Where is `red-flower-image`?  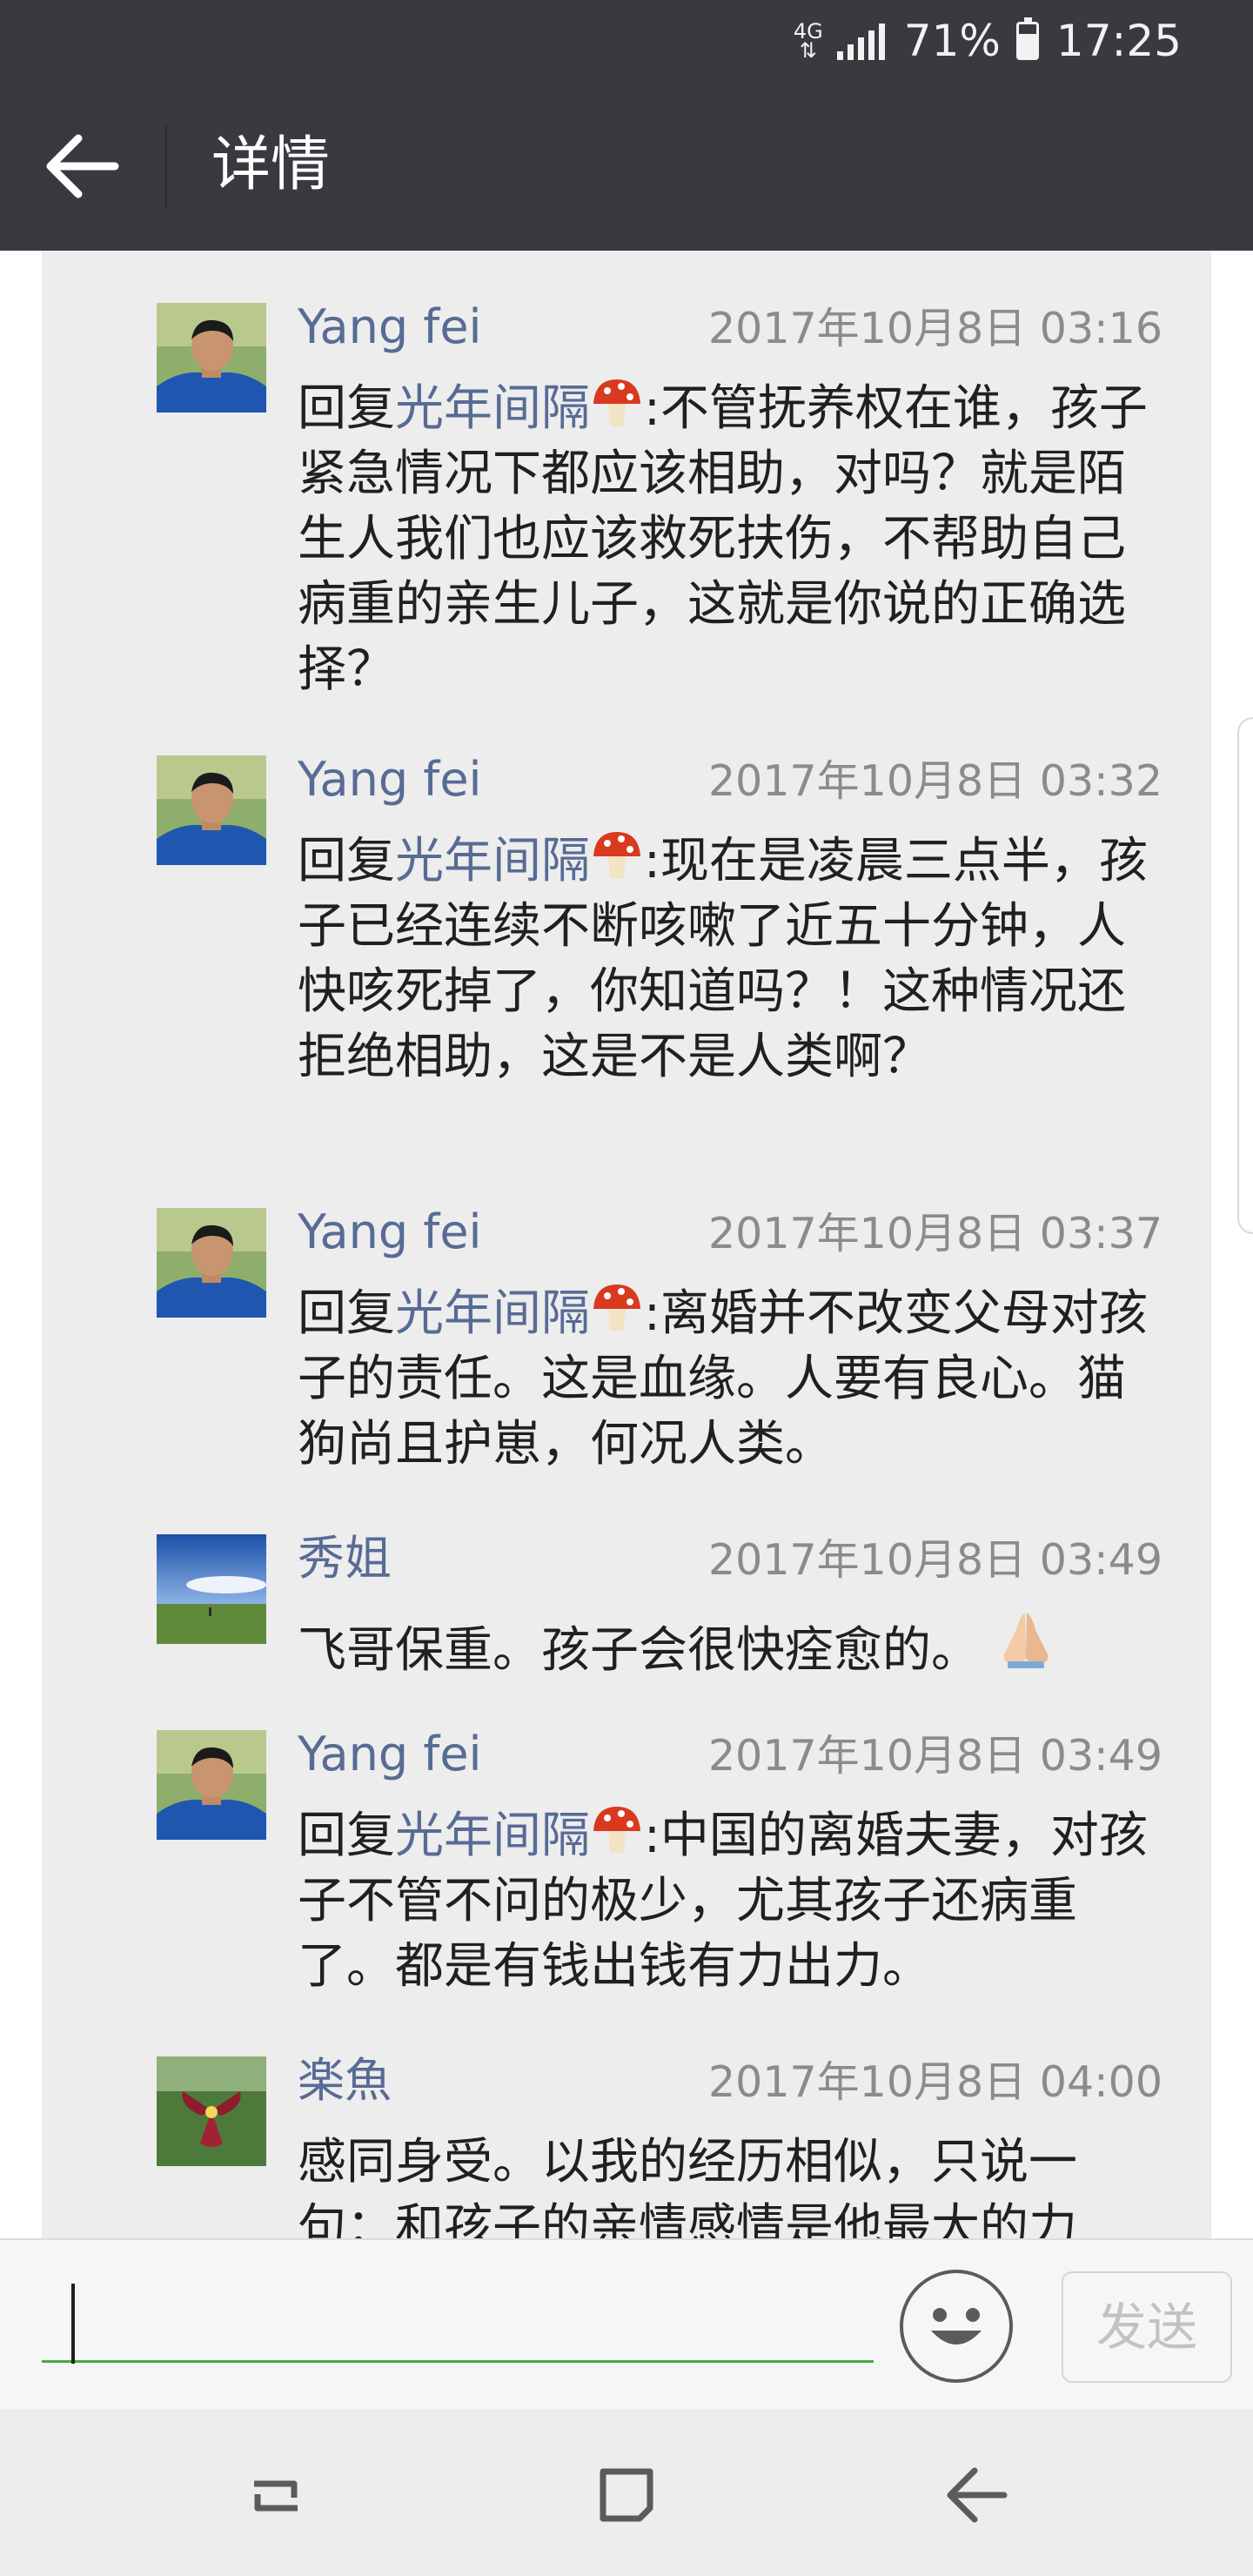 red-flower-image is located at coordinates (211, 2111).